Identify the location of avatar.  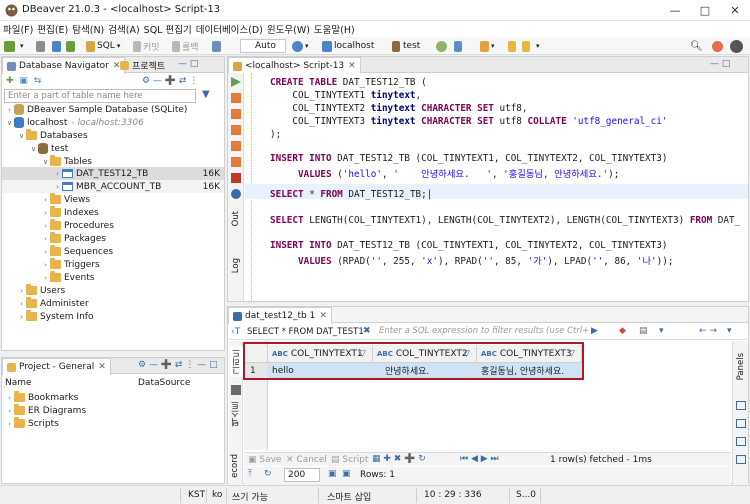
(736, 46).